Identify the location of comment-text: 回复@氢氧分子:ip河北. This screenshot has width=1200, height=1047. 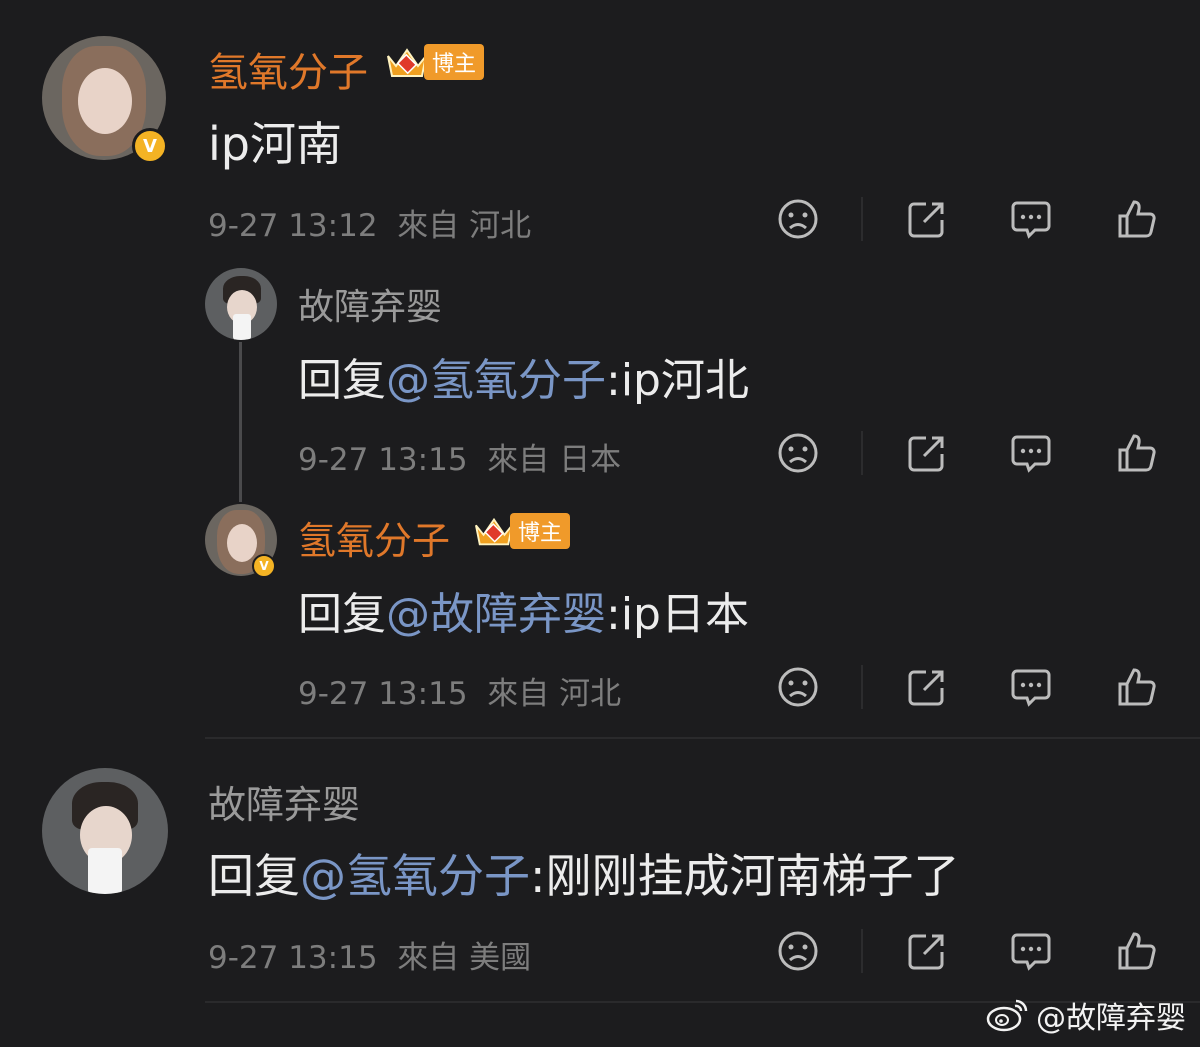
(523, 380).